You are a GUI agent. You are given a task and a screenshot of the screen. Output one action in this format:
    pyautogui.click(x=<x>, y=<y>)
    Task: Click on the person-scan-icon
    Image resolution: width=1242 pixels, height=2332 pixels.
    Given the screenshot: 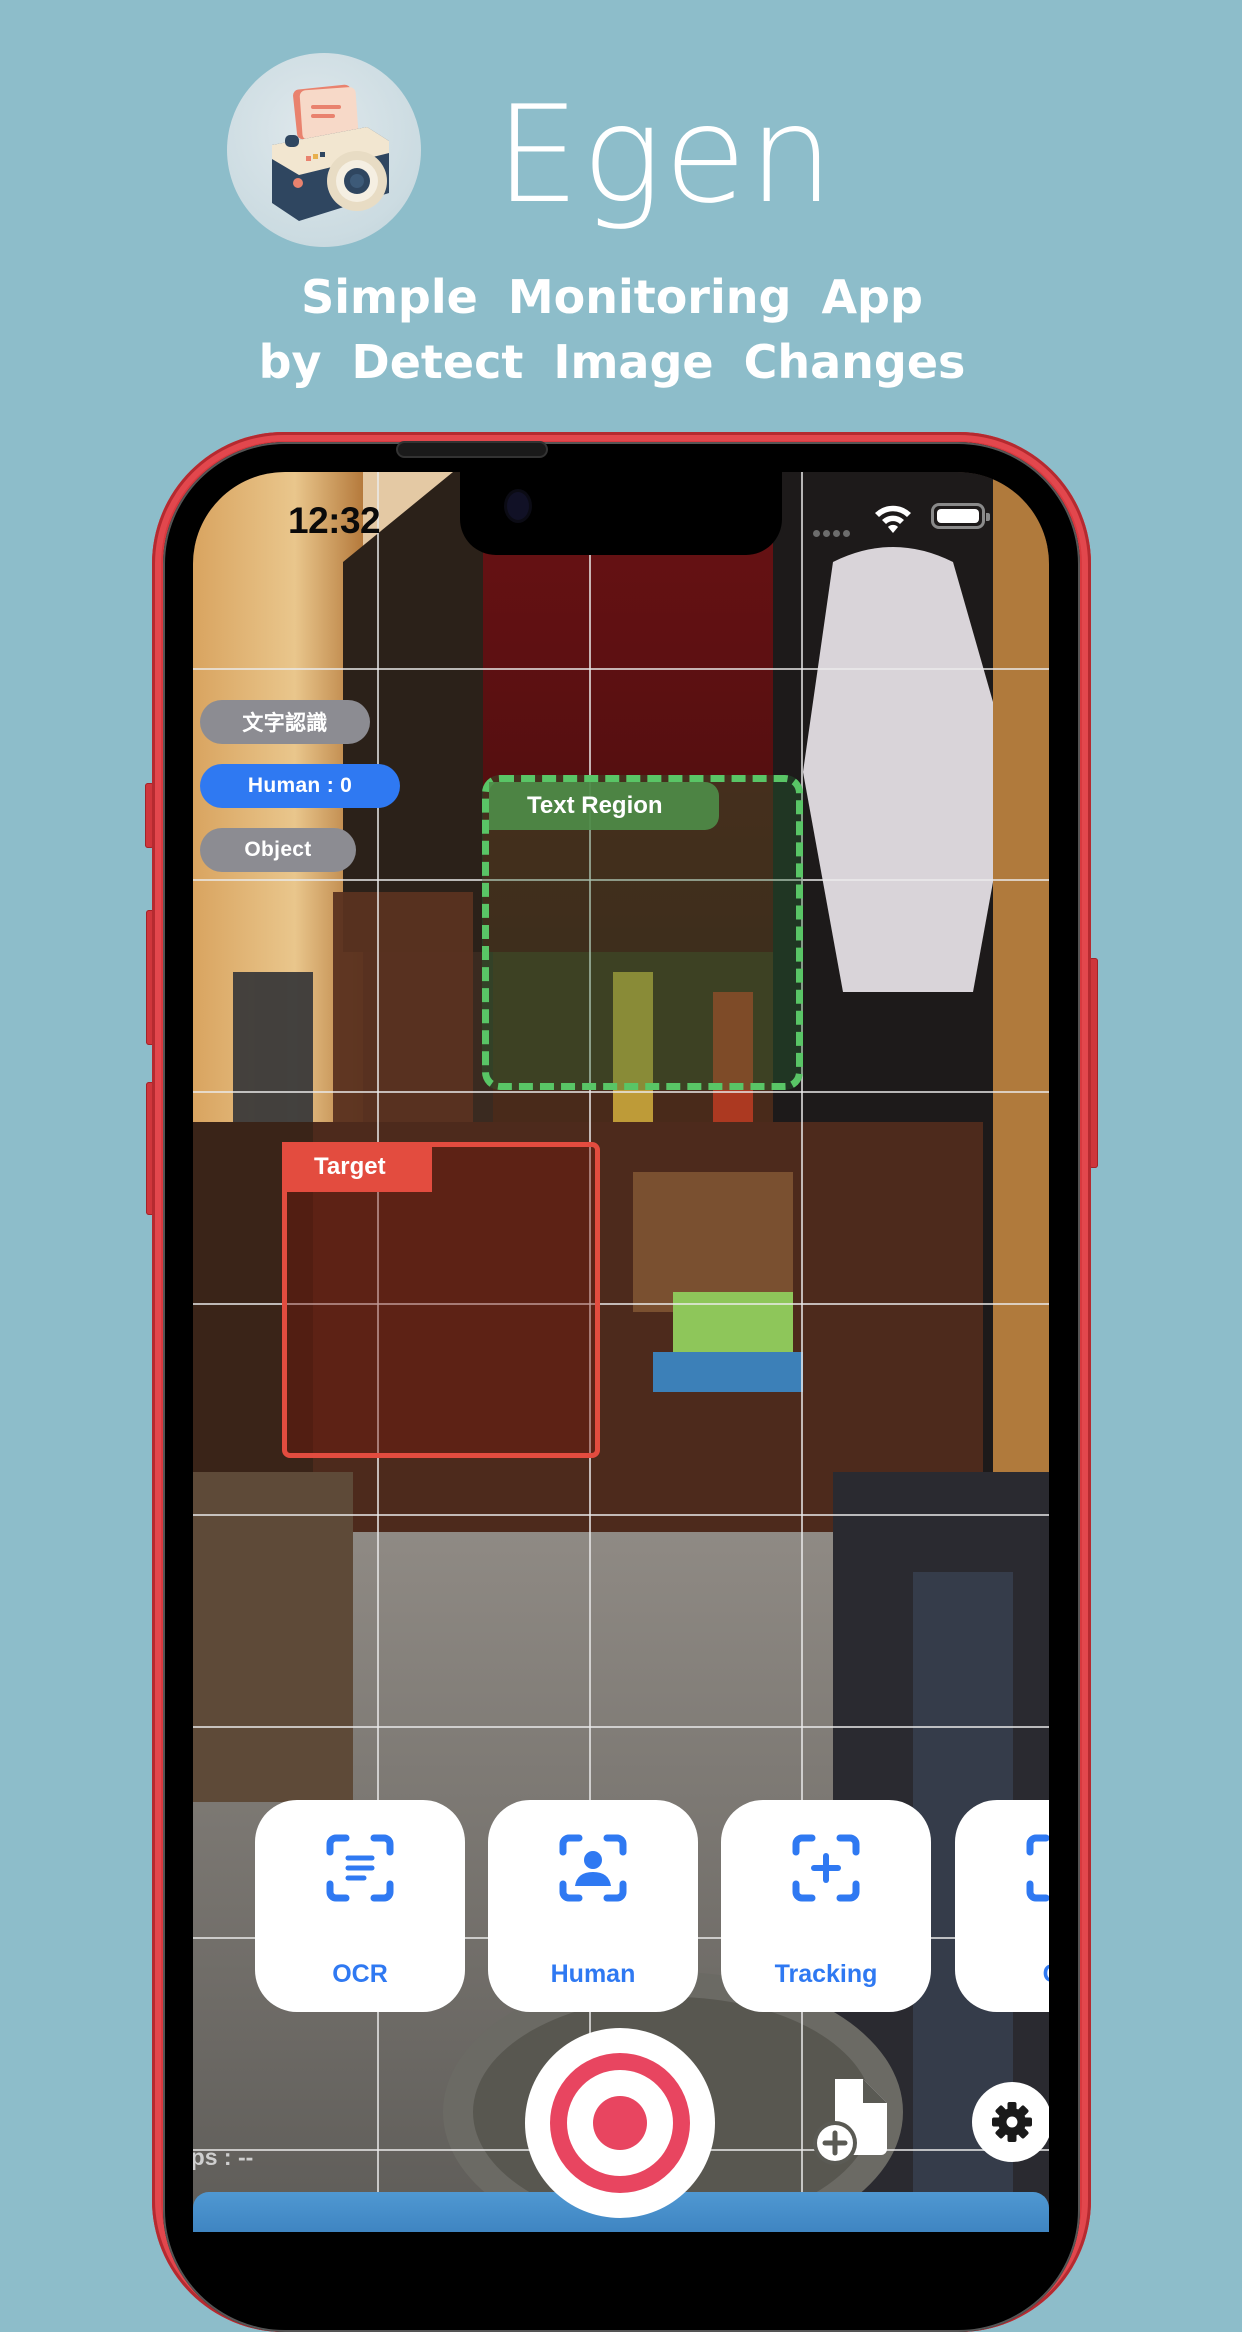 What is the action you would take?
    pyautogui.click(x=593, y=1868)
    